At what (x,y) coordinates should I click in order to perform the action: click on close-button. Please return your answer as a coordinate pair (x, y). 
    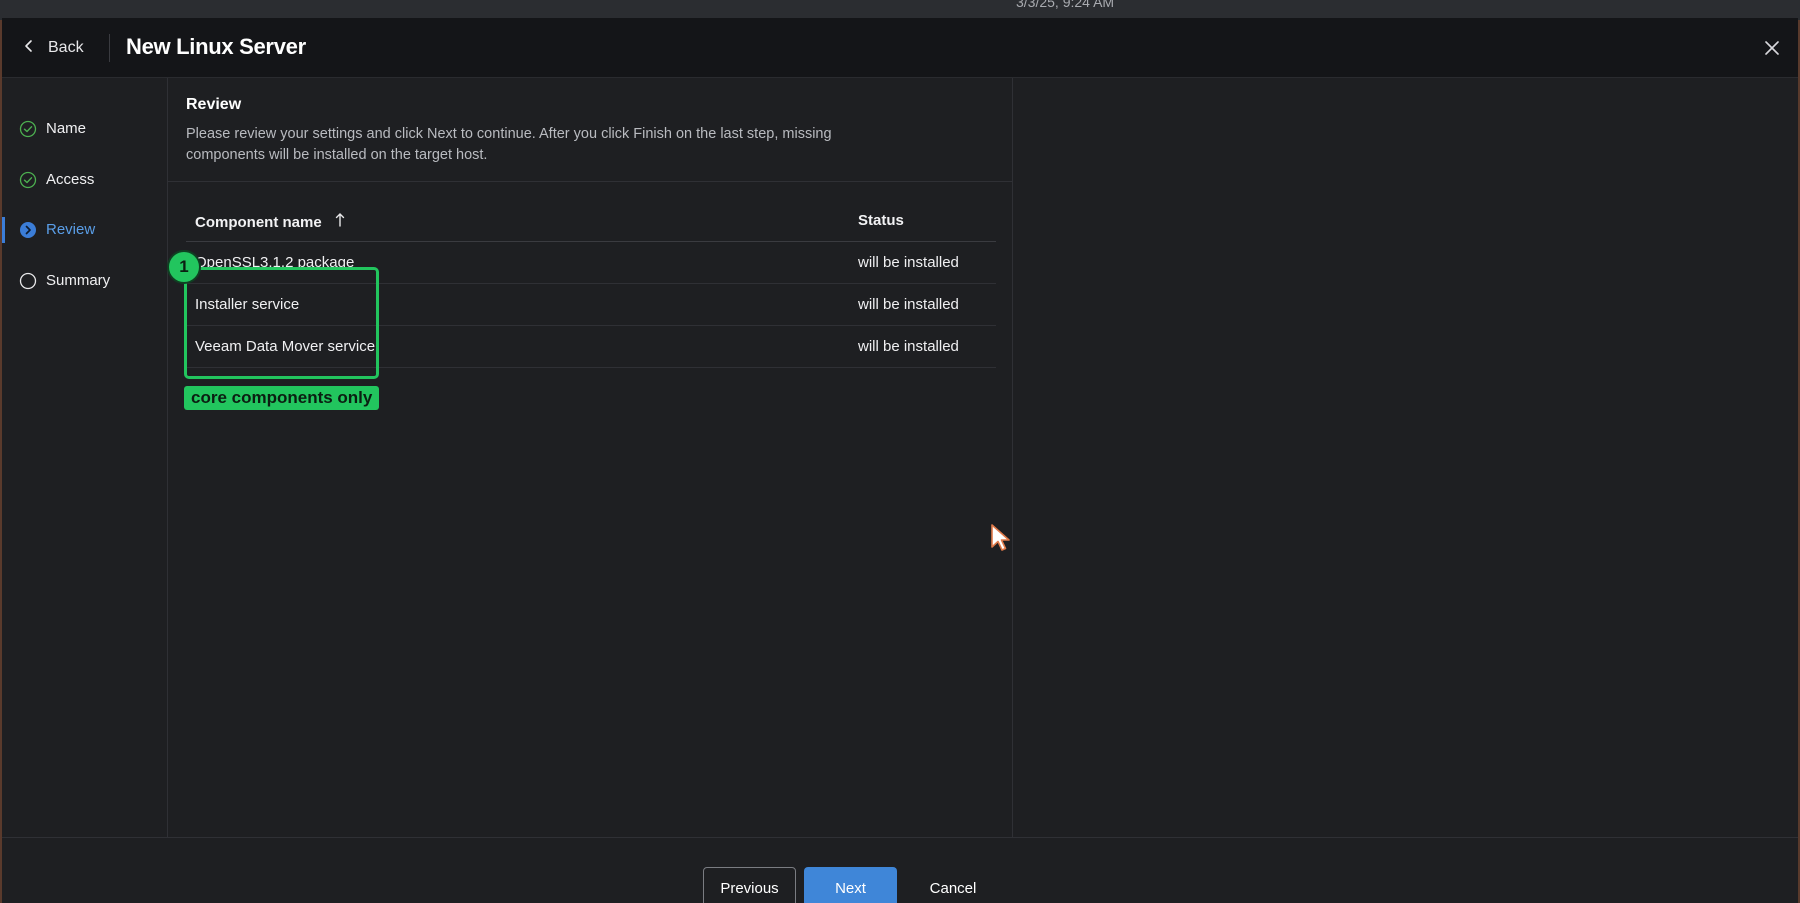
    Looking at the image, I should click on (1772, 48).